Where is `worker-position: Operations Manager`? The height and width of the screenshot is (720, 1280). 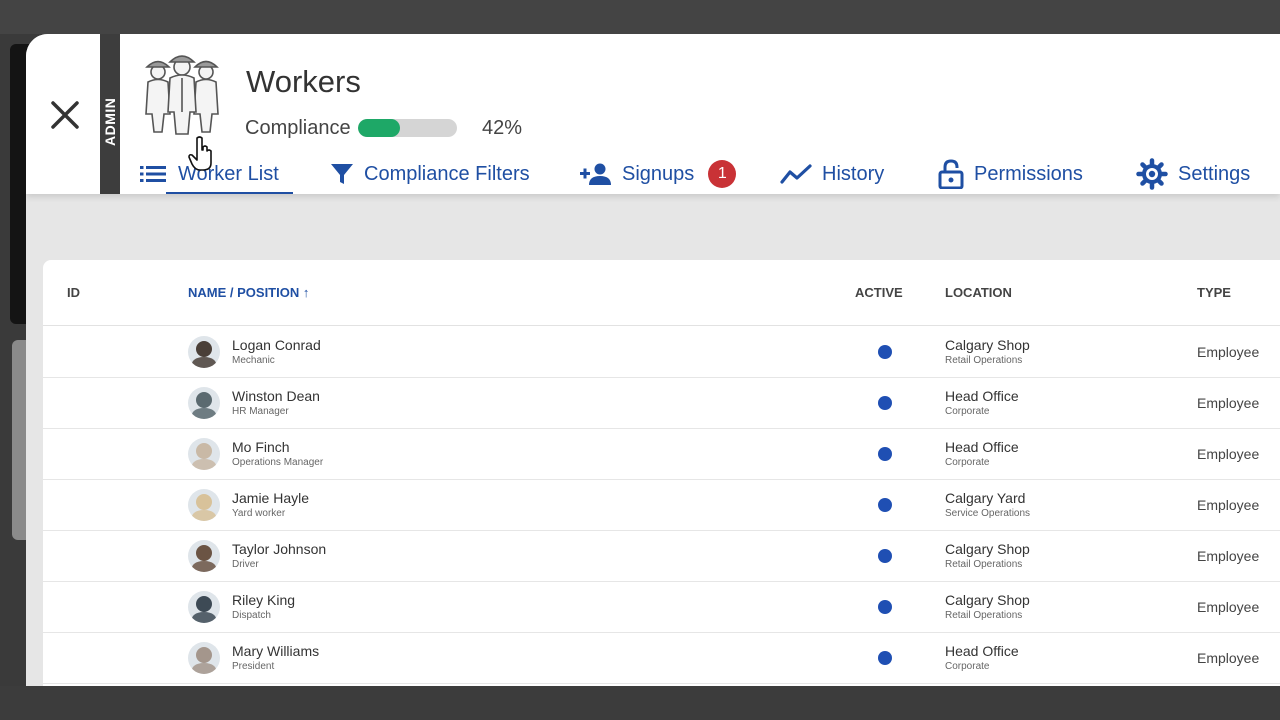 worker-position: Operations Manager is located at coordinates (278, 462).